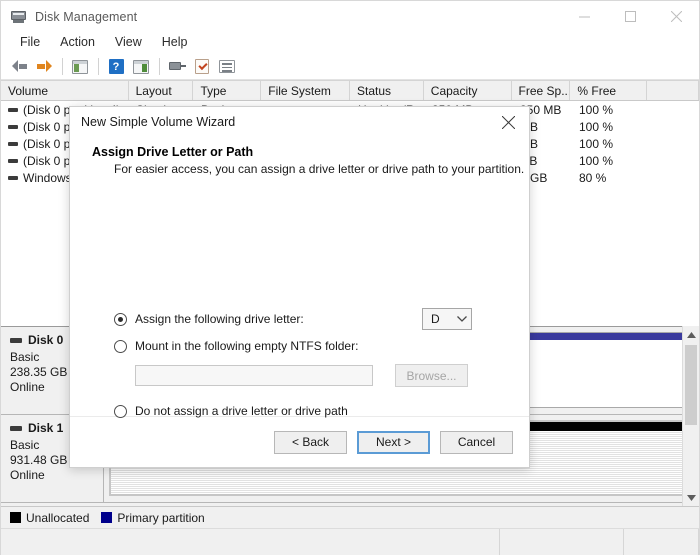 The width and height of the screenshot is (700, 555). What do you see at coordinates (202, 67) in the screenshot?
I see `properties-icon` at bounding box center [202, 67].